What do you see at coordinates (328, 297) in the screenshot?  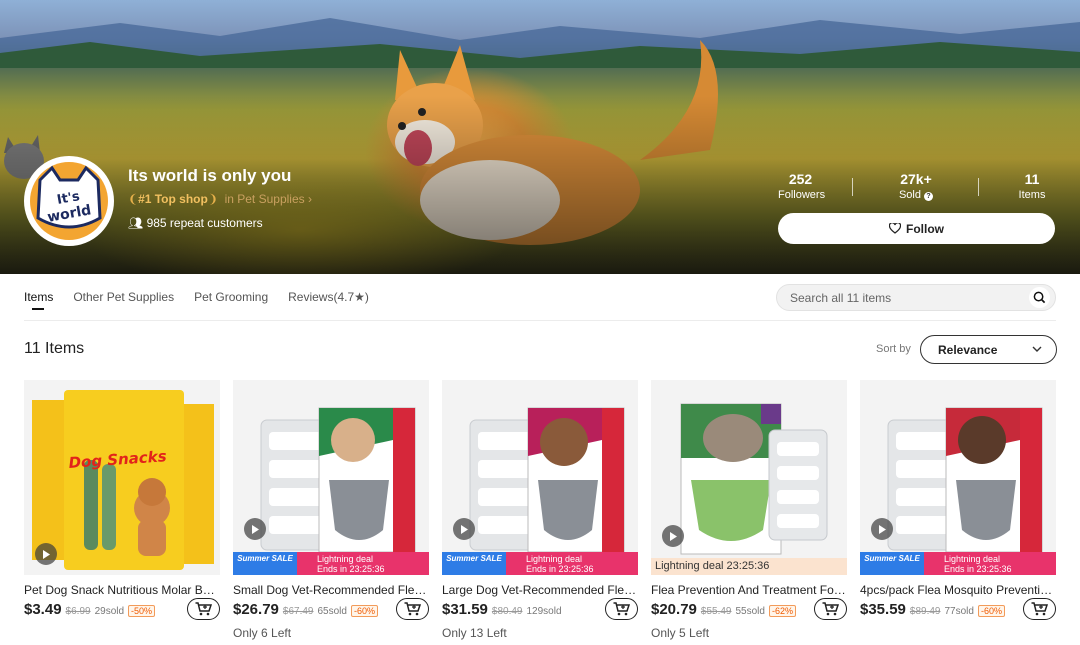 I see `tab-reviews: Reviews(4.7★)` at bounding box center [328, 297].